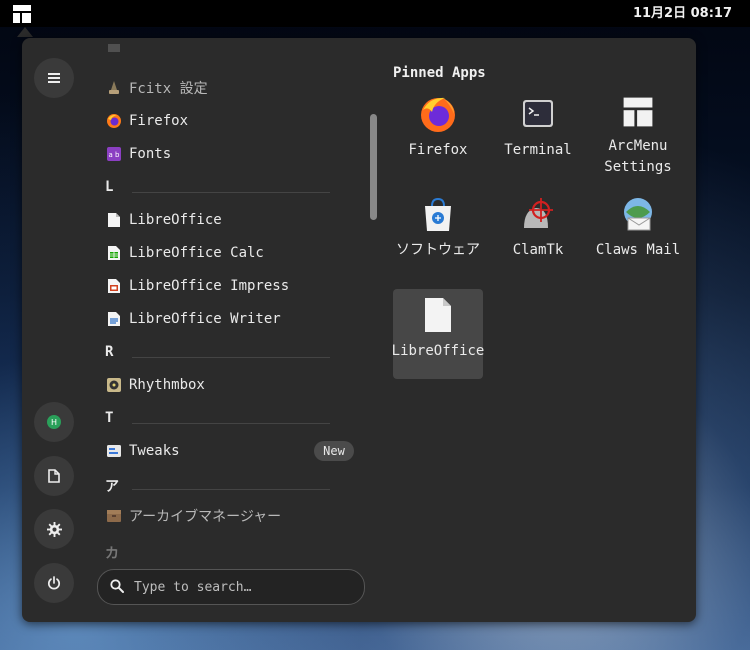  Describe the element at coordinates (112, 554) in the screenshot. I see `section-letter-ka-katakana: カ` at that location.